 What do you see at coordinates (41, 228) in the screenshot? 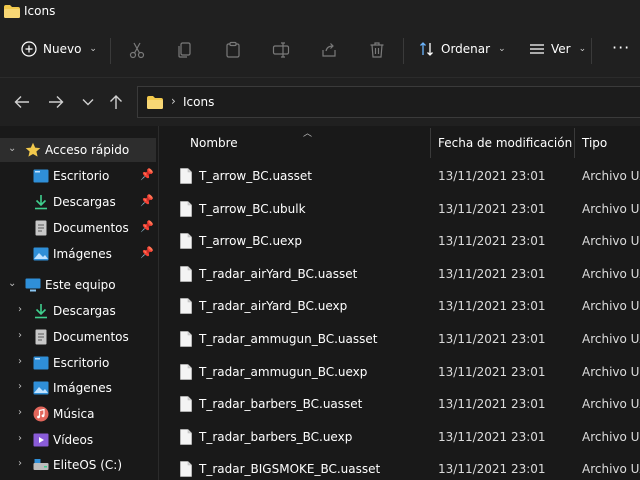
I see `document-icon` at bounding box center [41, 228].